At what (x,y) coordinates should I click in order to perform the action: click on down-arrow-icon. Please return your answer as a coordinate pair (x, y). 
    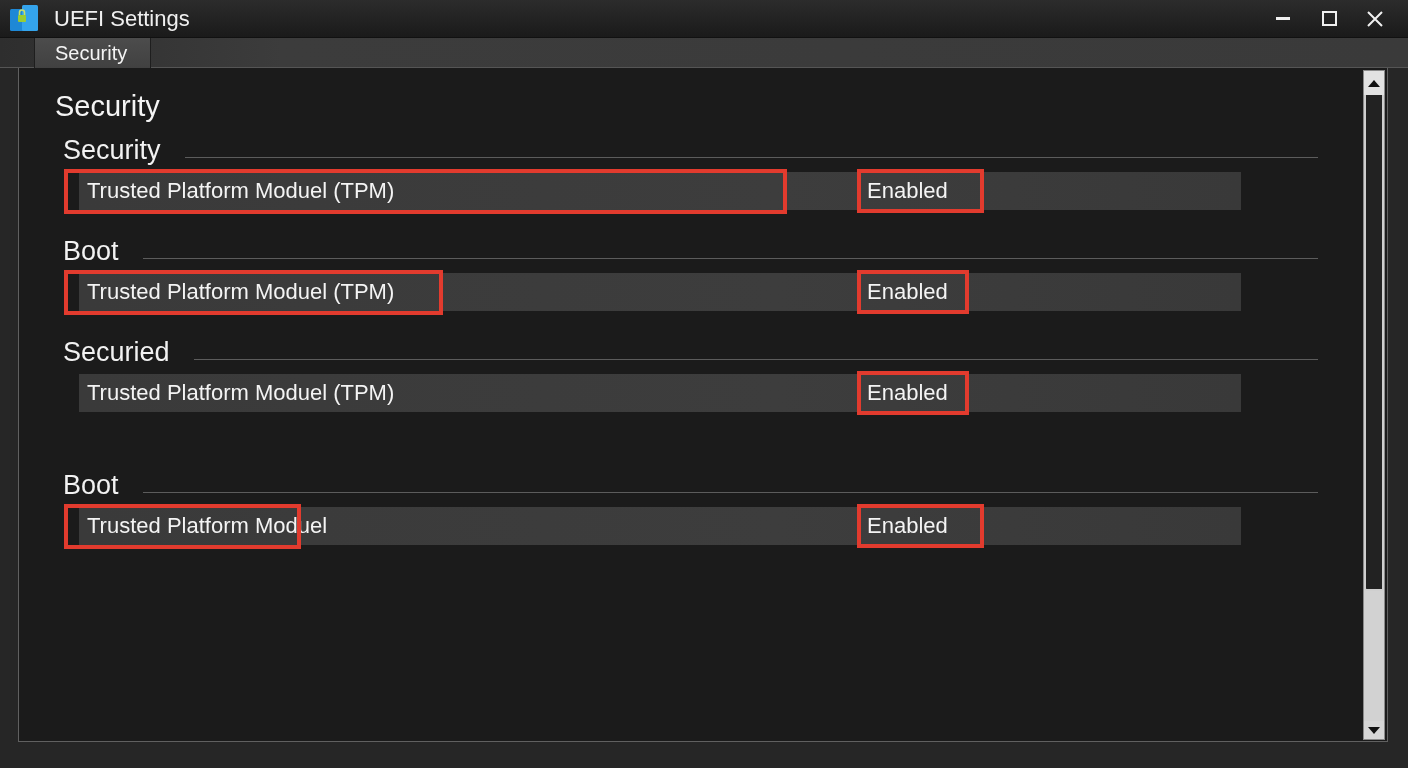
    Looking at the image, I should click on (1374, 730).